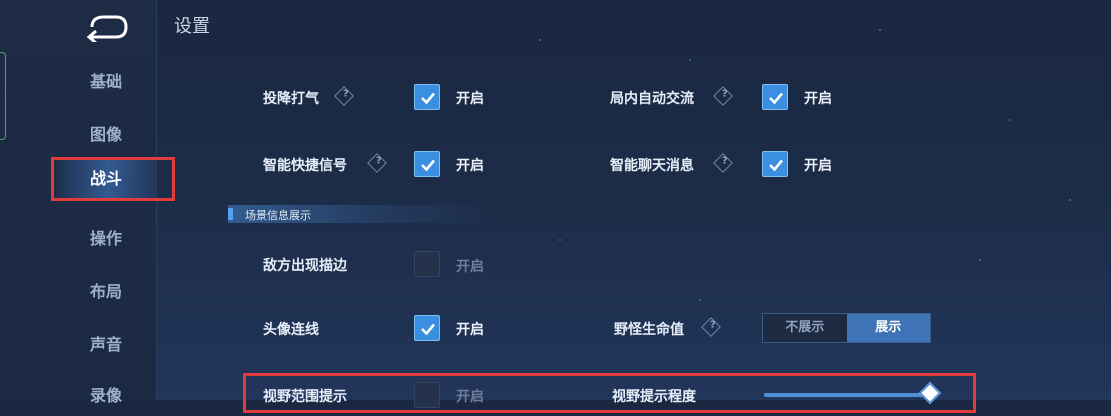 This screenshot has width=1111, height=416. What do you see at coordinates (230, 214) in the screenshot?
I see `section-tick` at bounding box center [230, 214].